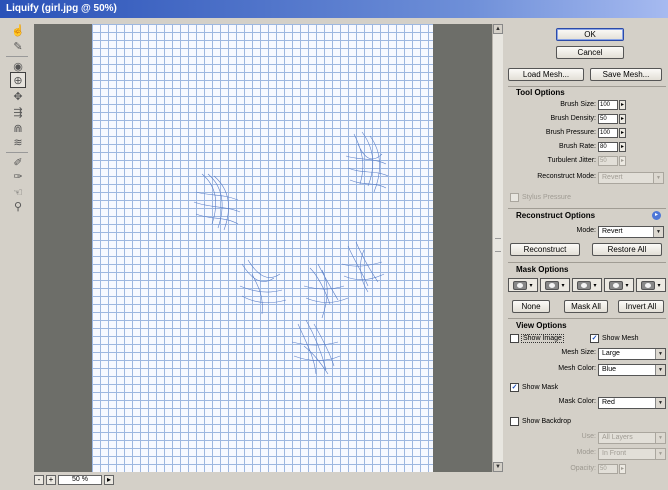 The image size is (668, 490). What do you see at coordinates (594, 338) in the screenshot?
I see `show-mesh-checkbox: ✓` at bounding box center [594, 338].